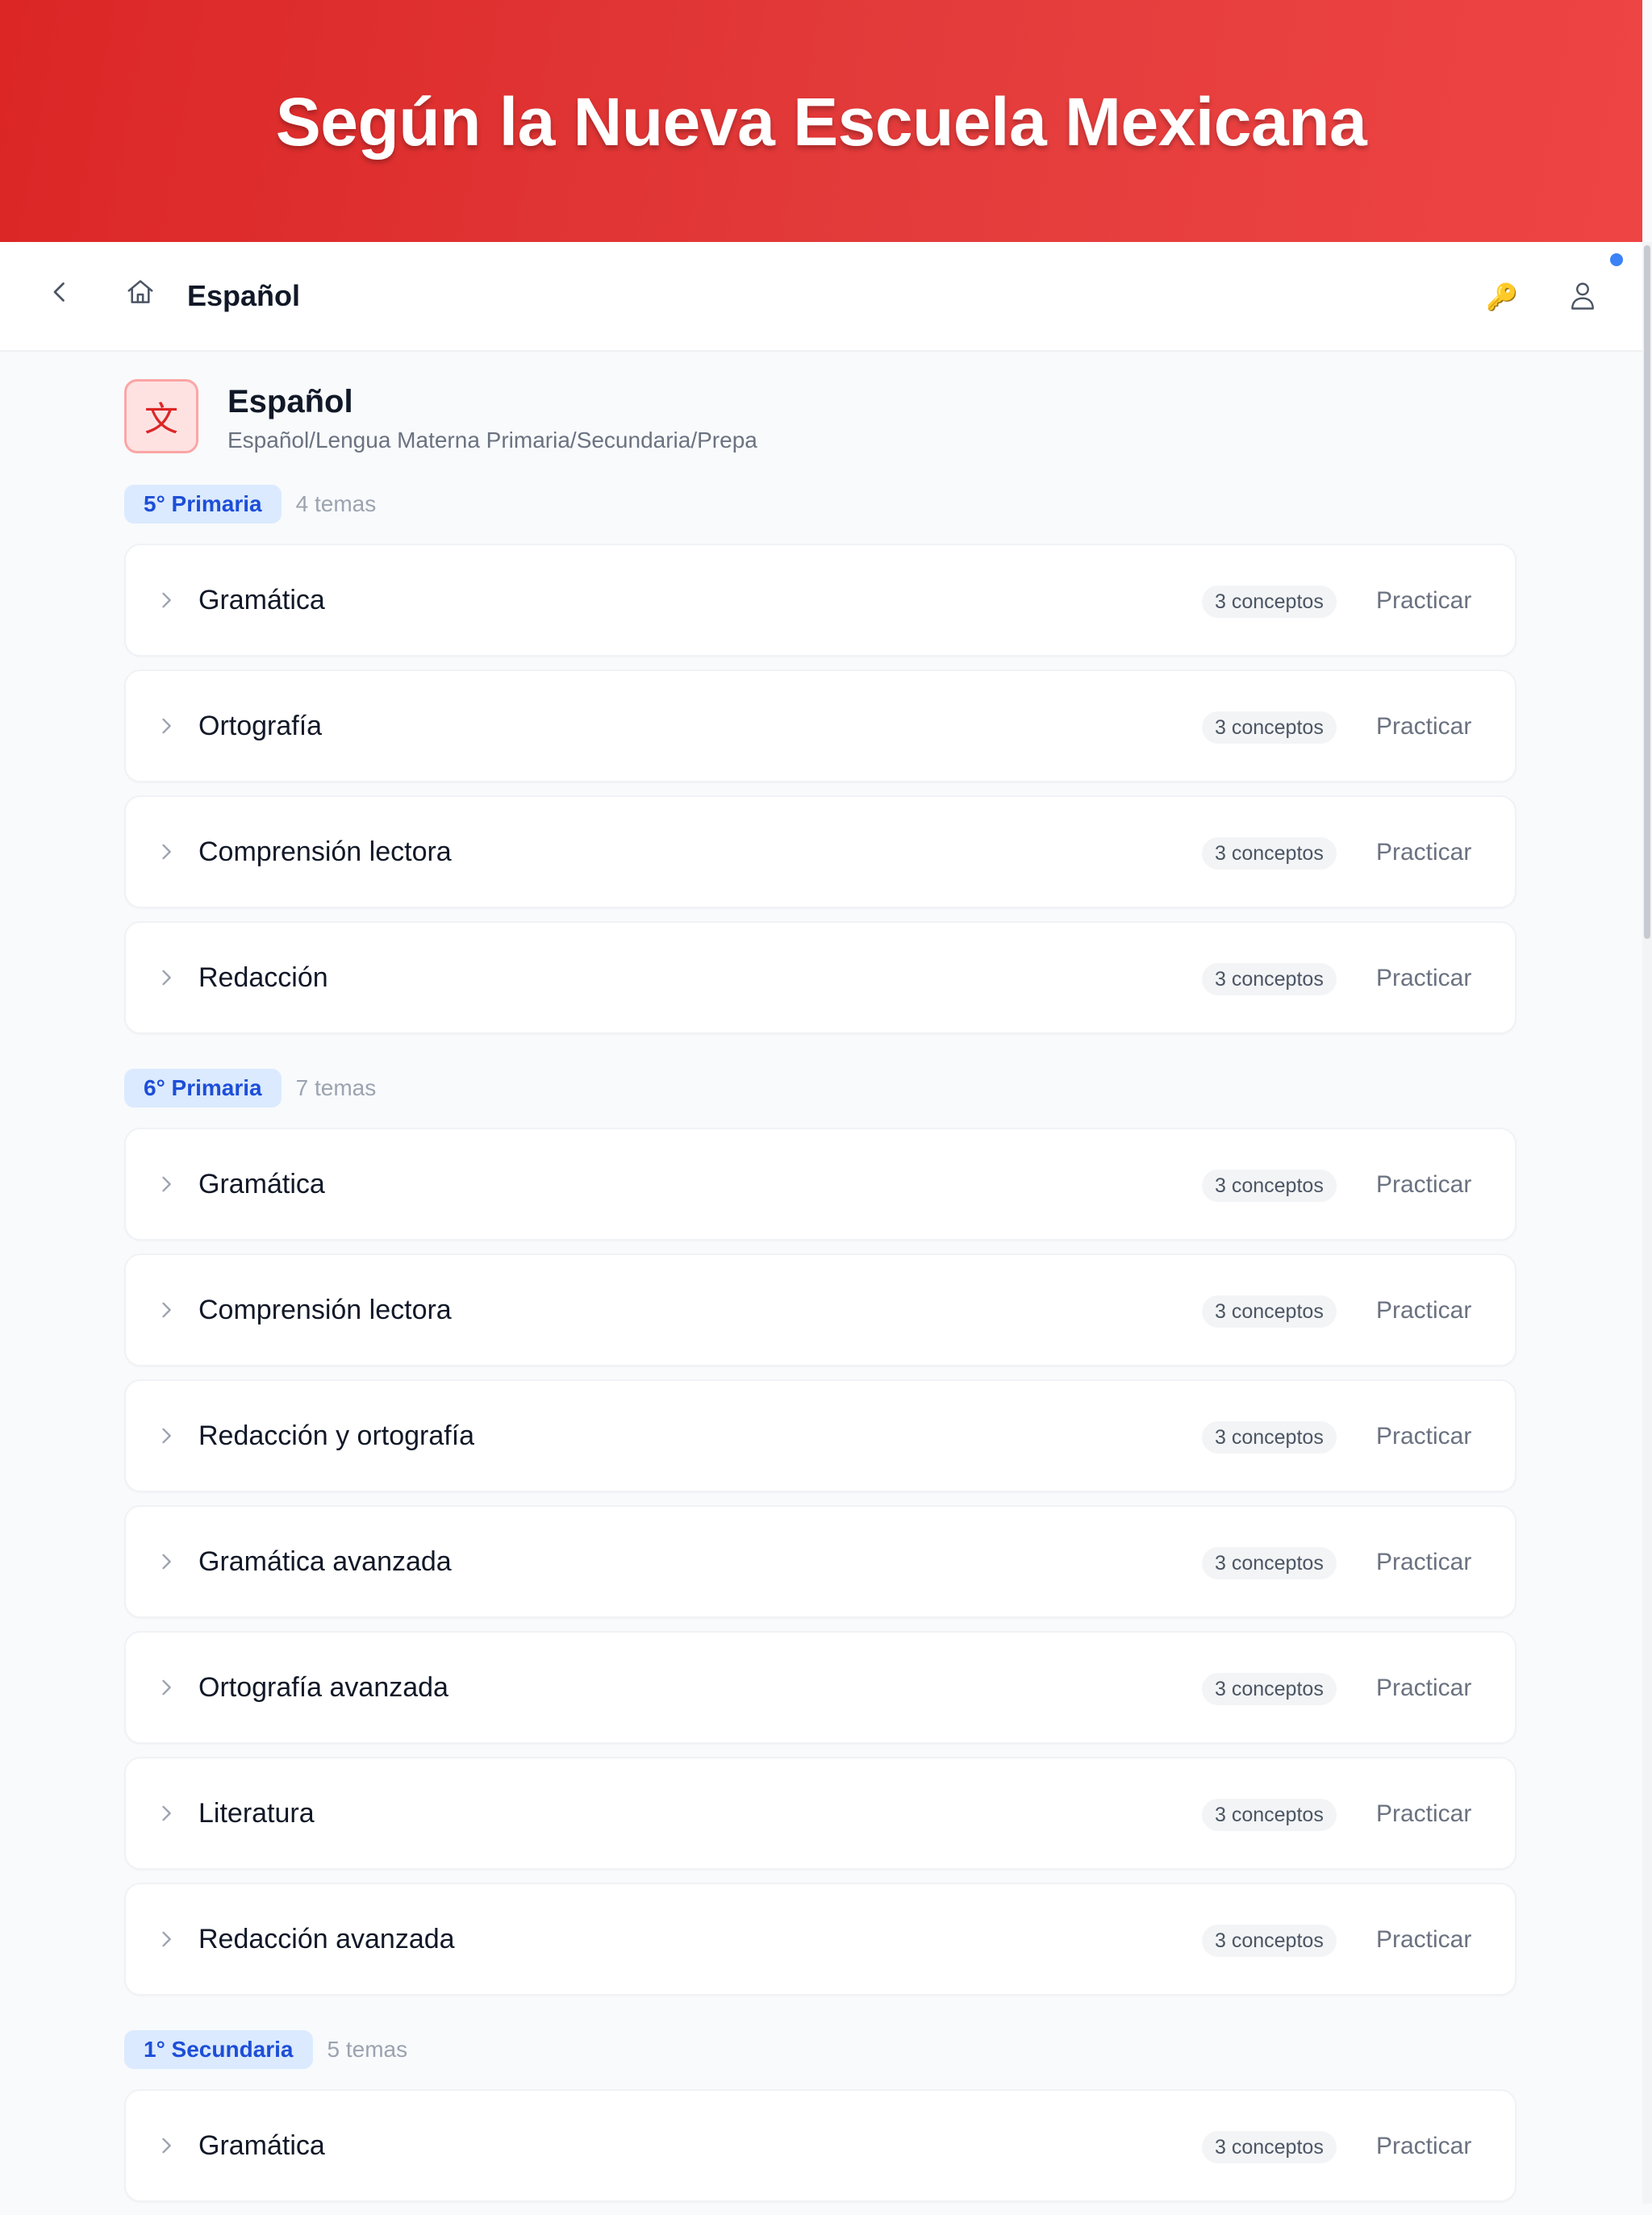  I want to click on topic-row: Gramática avanzada 3 conceptos Practicar, so click(820, 1562).